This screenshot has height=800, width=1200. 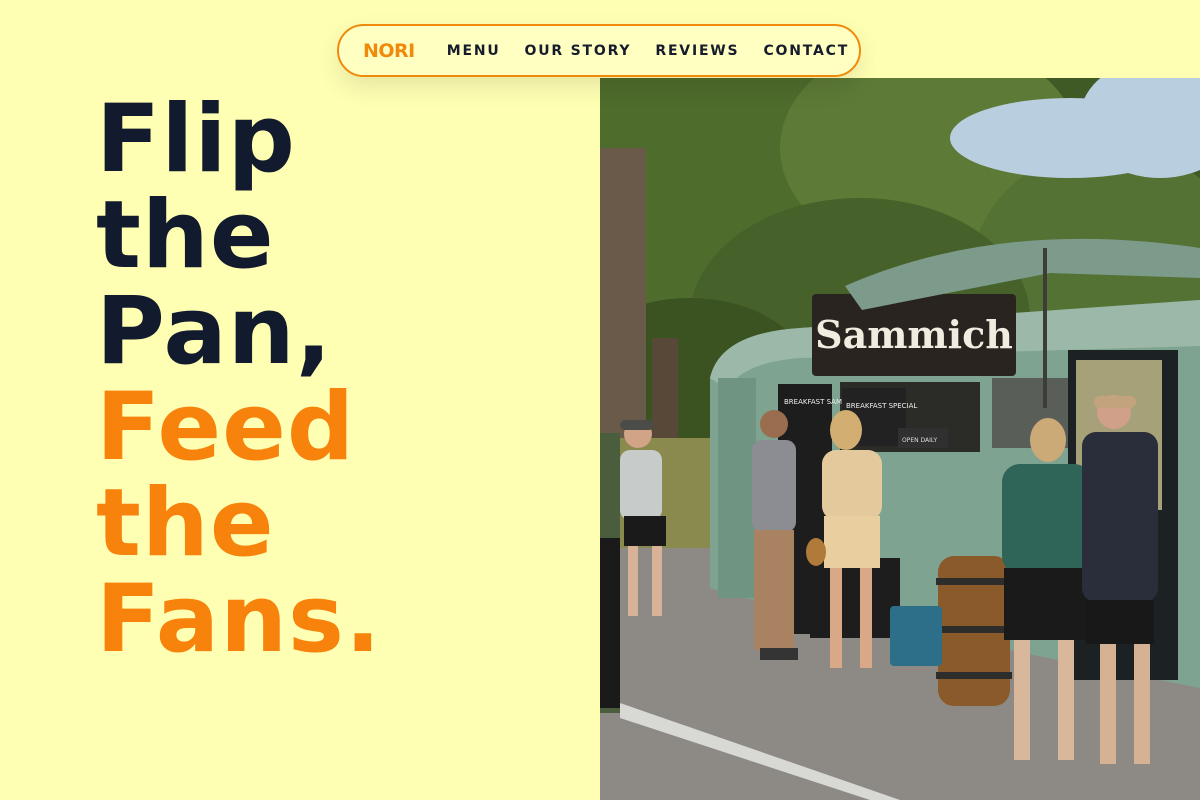 What do you see at coordinates (881, 406) in the screenshot?
I see `board-right-text: BREAKFAST SPECIAL` at bounding box center [881, 406].